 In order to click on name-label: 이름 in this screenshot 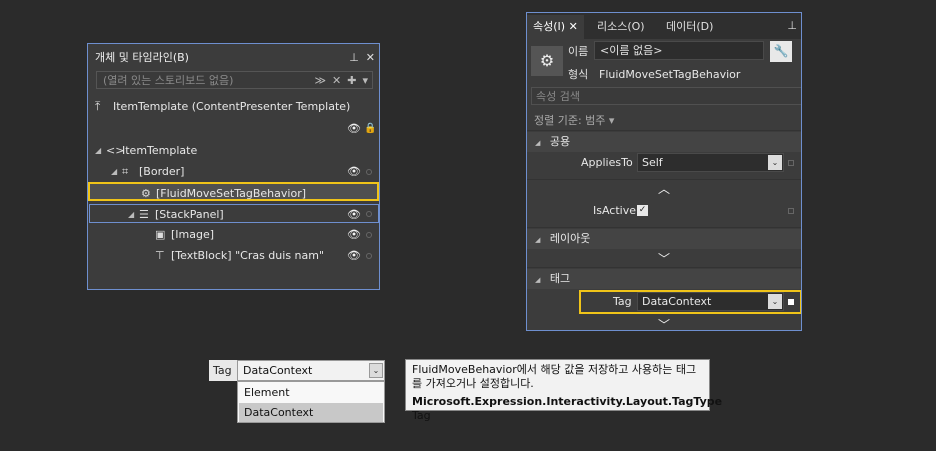, I will do `click(578, 51)`.